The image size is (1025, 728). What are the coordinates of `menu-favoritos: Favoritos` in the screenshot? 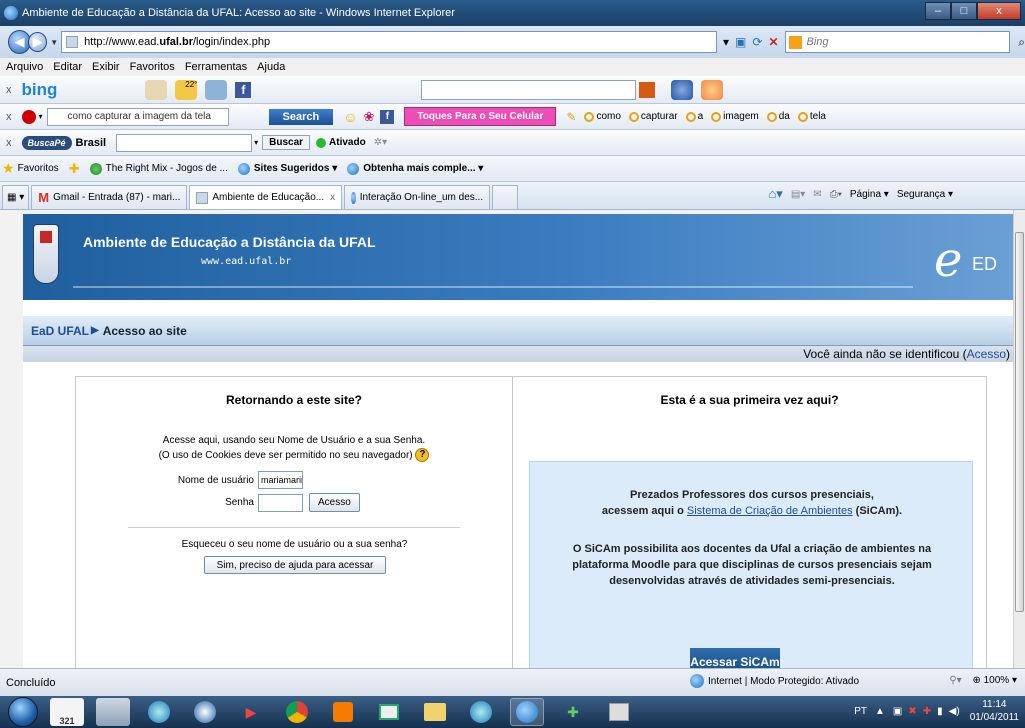 It's located at (152, 67).